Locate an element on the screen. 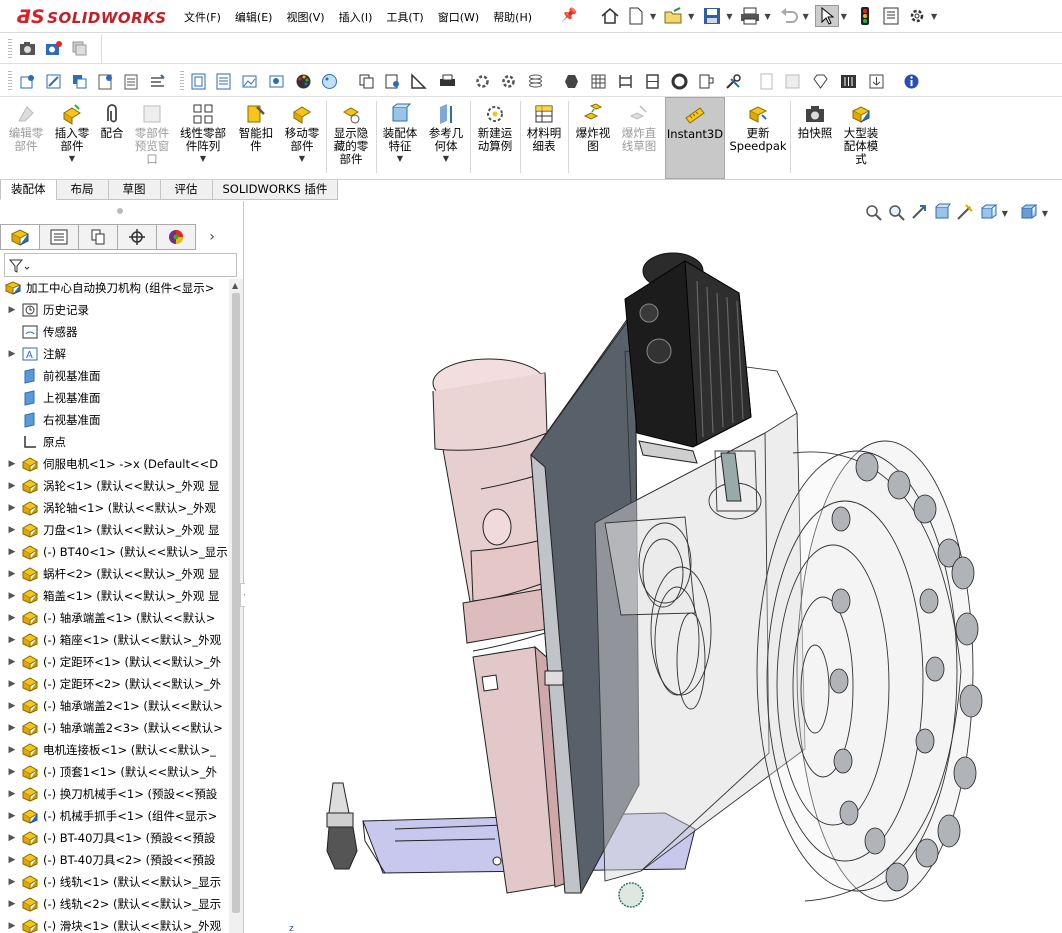 This screenshot has width=1062, height=933. toolbar-grip is located at coordinates (10, 49).